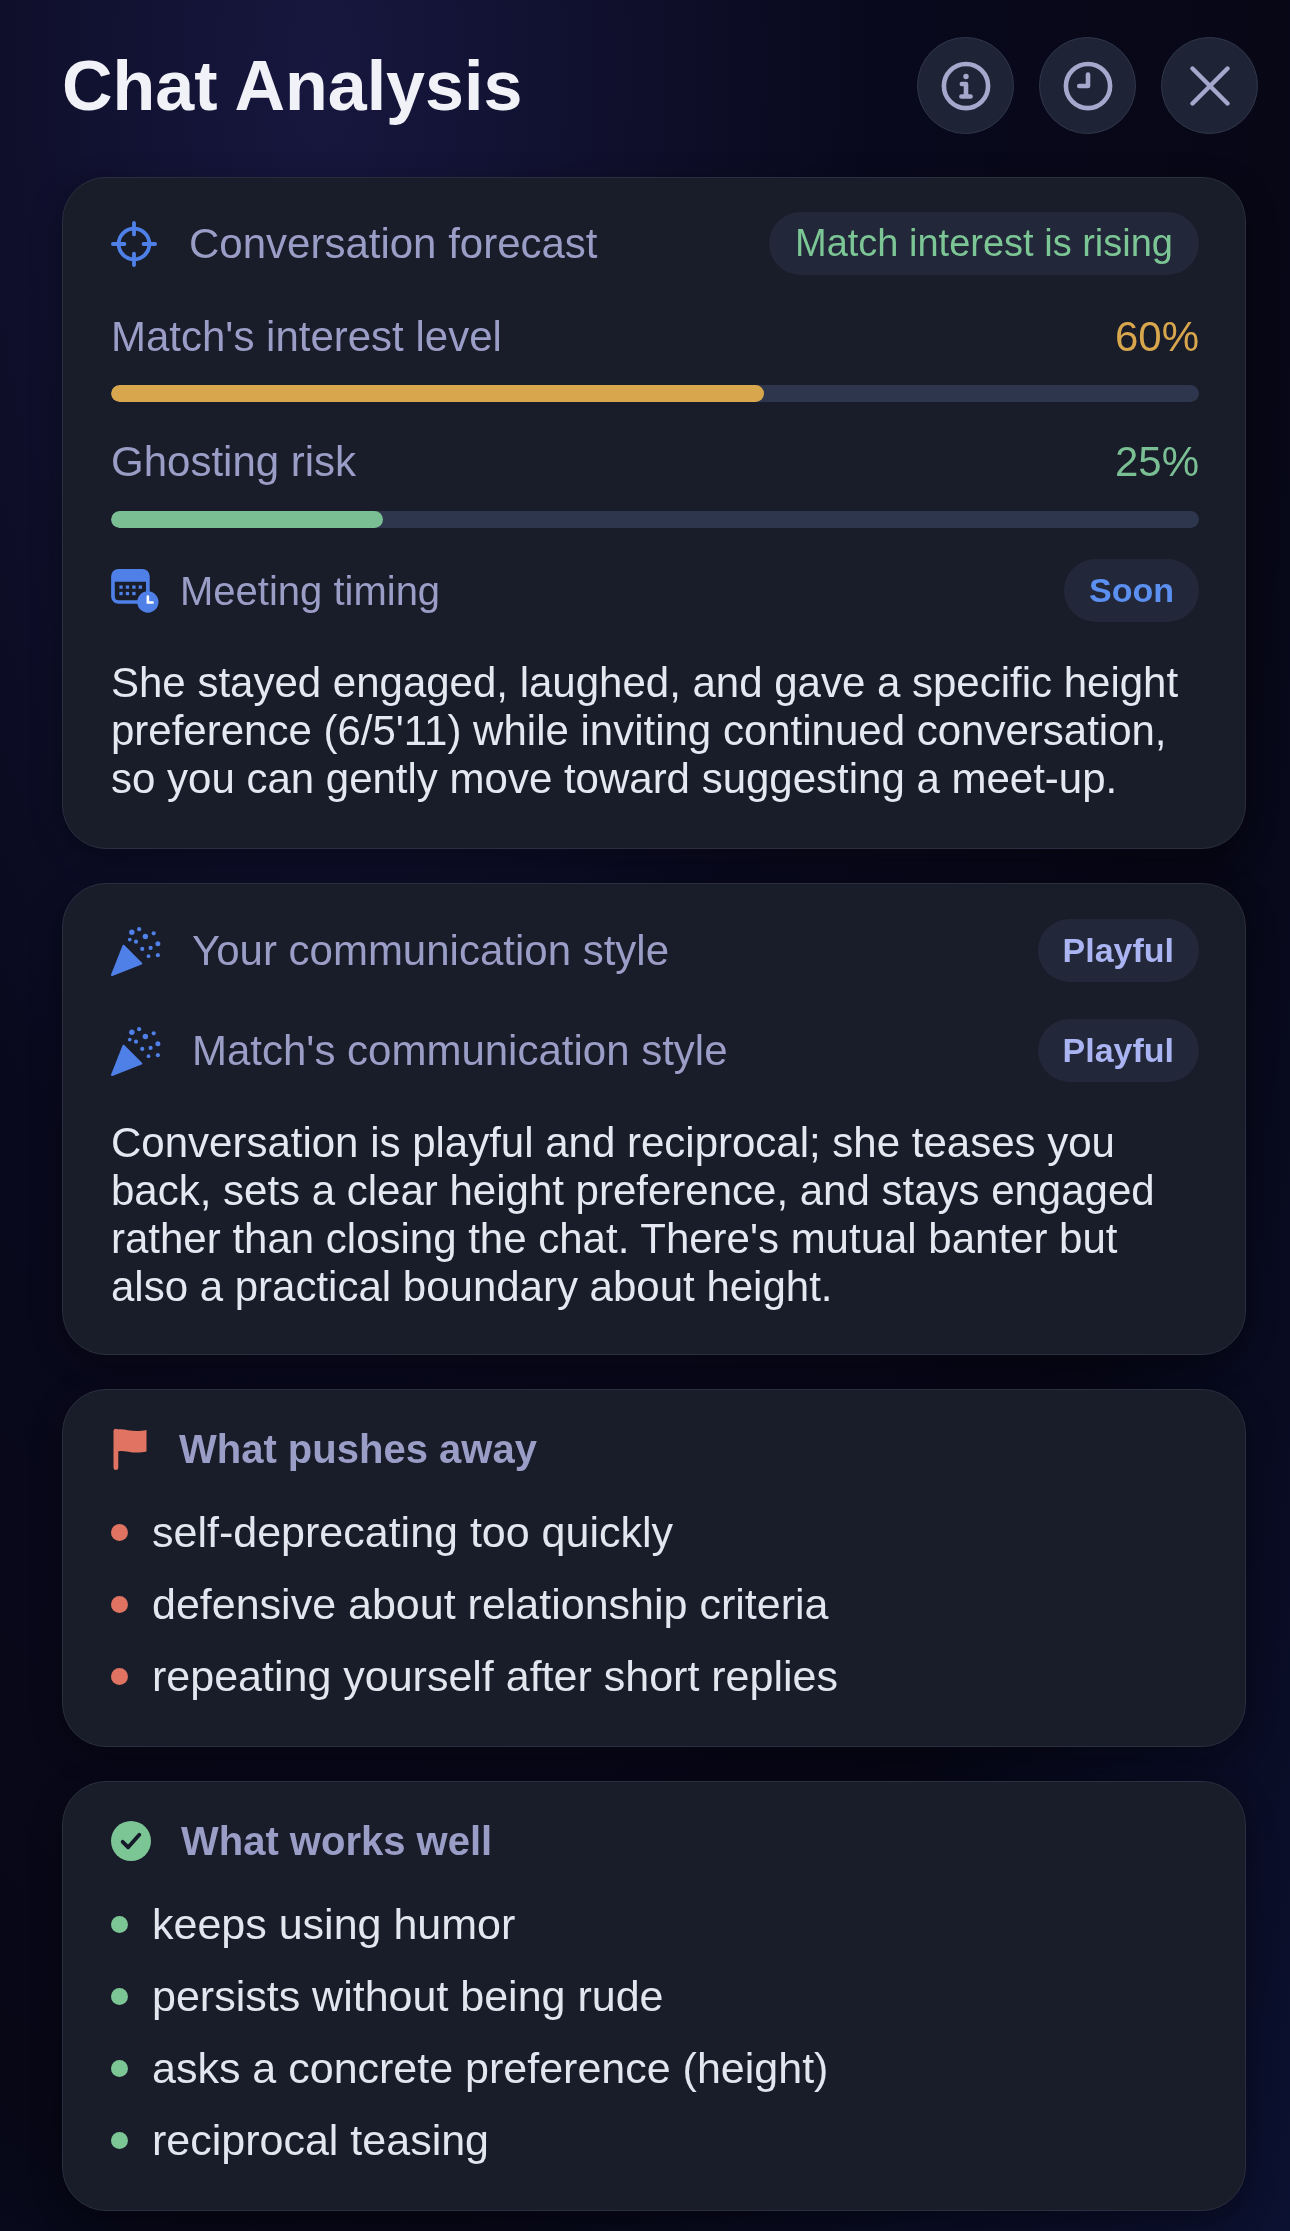 This screenshot has width=1290, height=2231. I want to click on card-title: What pushes away, so click(358, 1449).